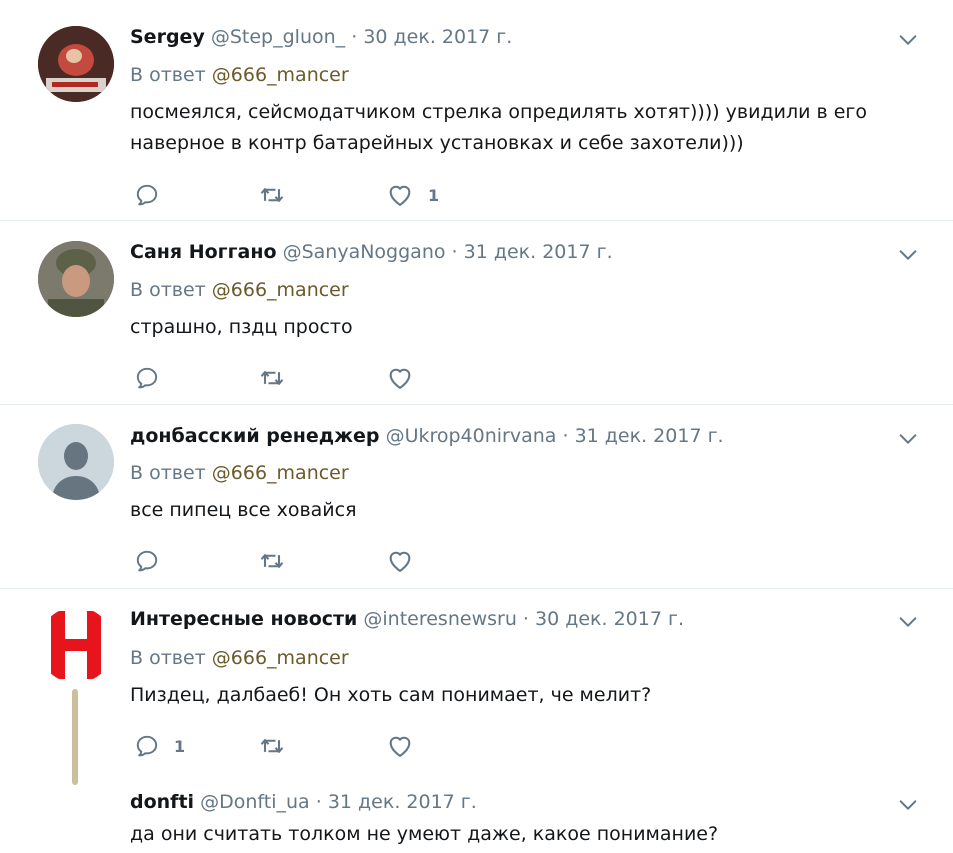 The width and height of the screenshot is (953, 853). What do you see at coordinates (364, 252) in the screenshot?
I see `username: @SanyaNoggano` at bounding box center [364, 252].